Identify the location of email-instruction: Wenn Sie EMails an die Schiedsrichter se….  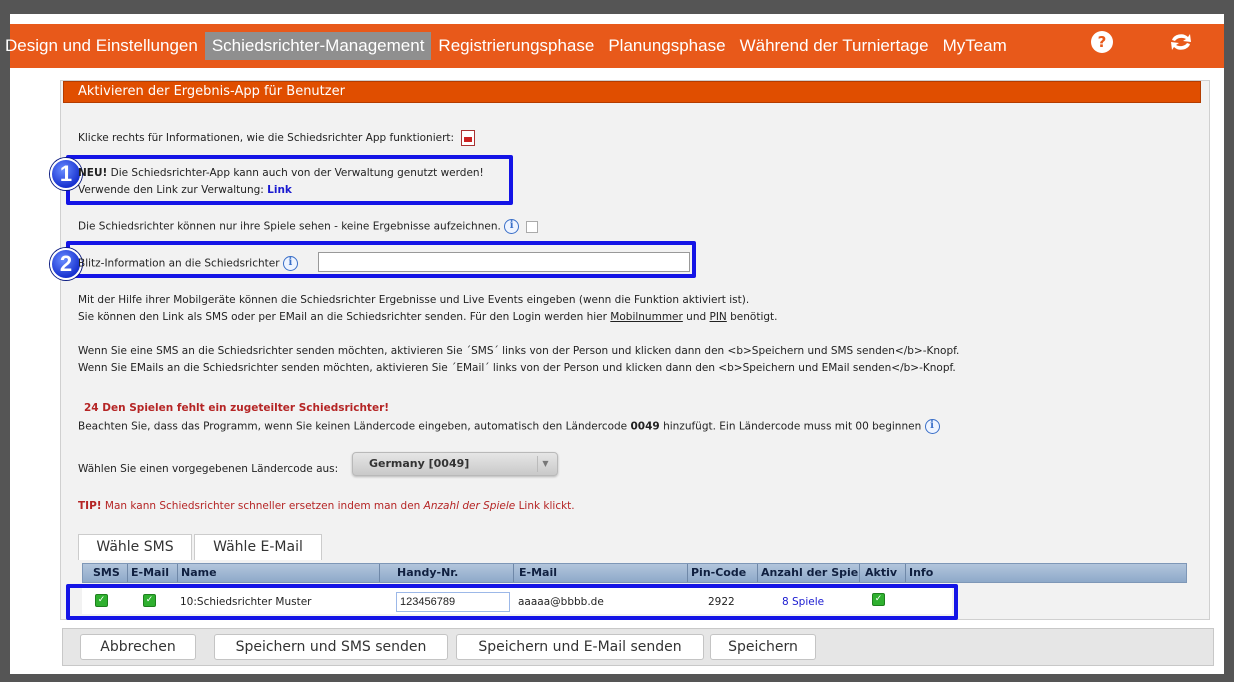
(517, 368).